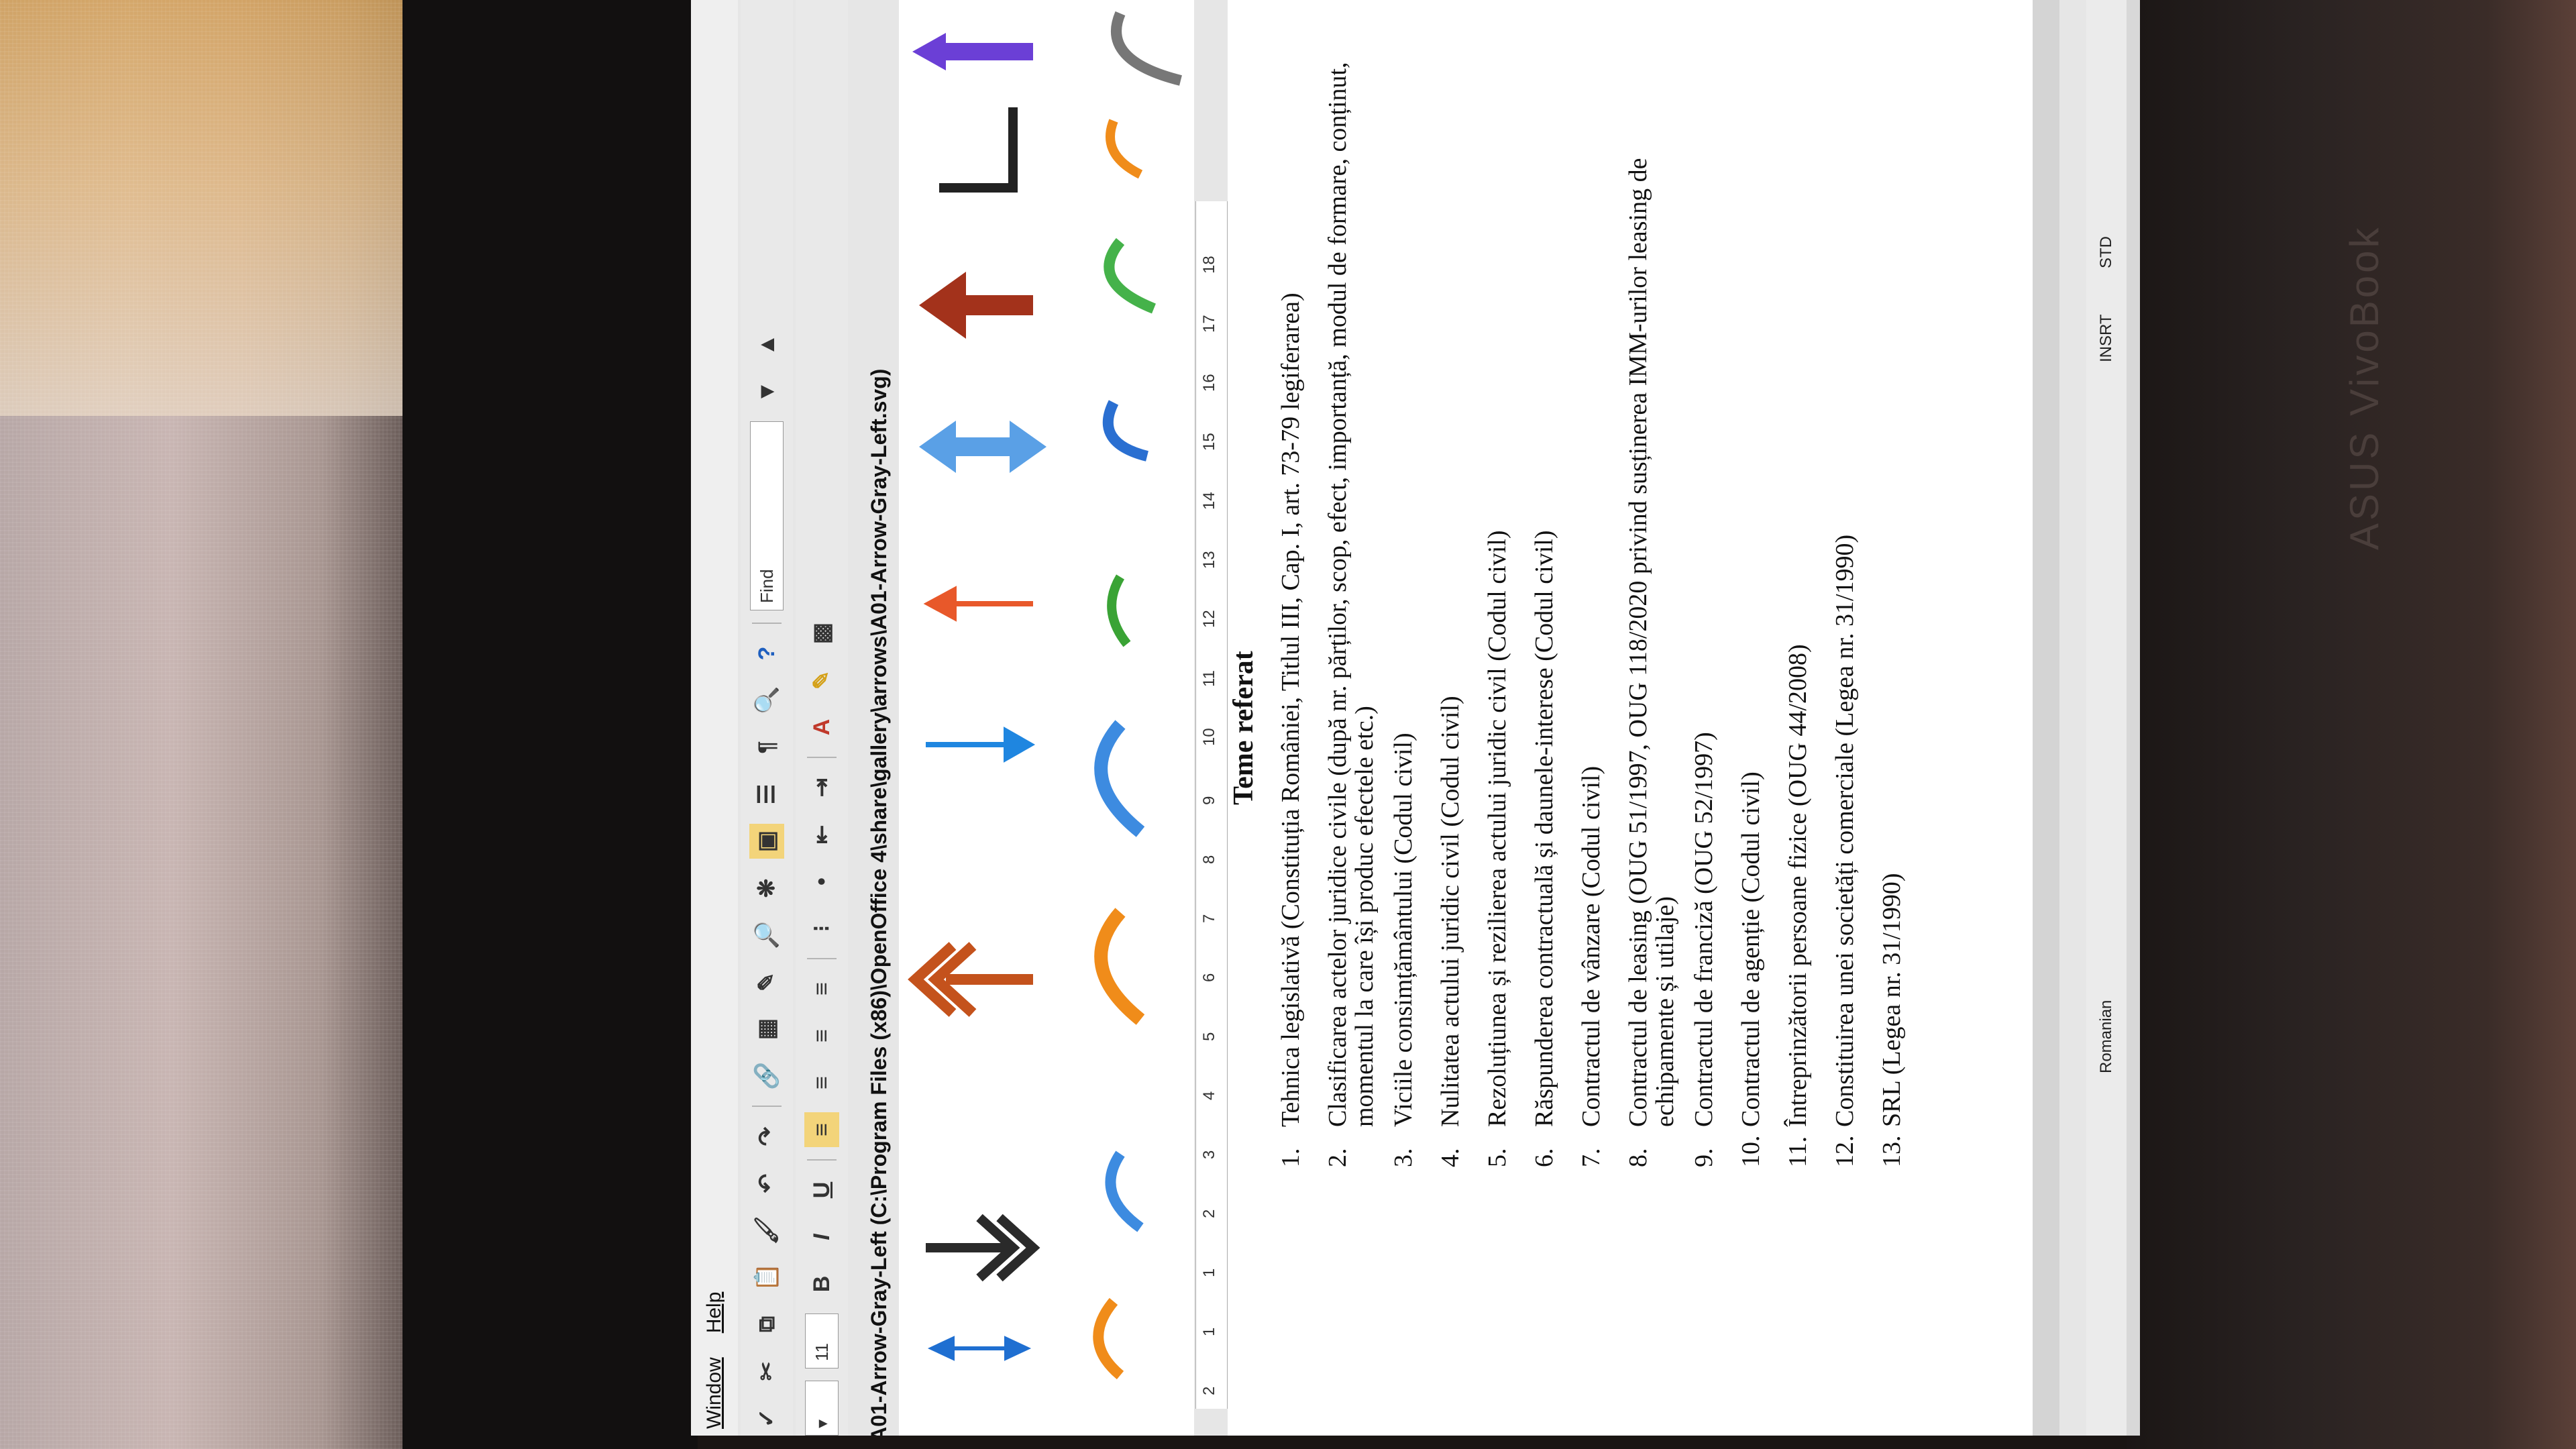  I want to click on find-replace-icon: 🔎, so click(766, 935).